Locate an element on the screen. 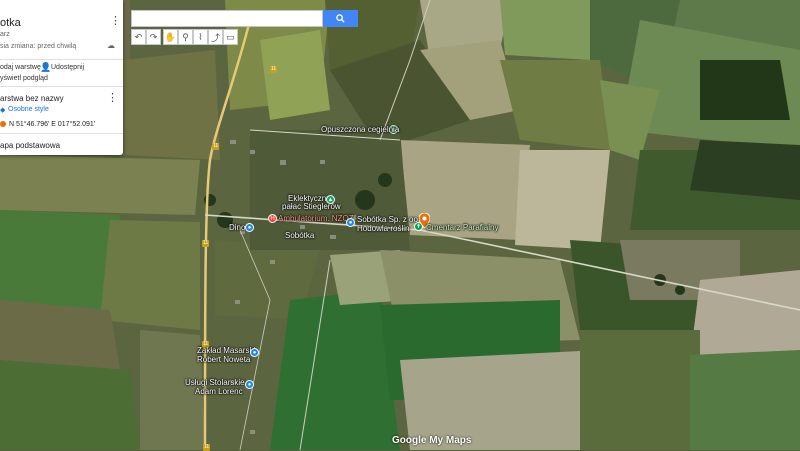  draw-line-icon: ⌇ is located at coordinates (200, 36).